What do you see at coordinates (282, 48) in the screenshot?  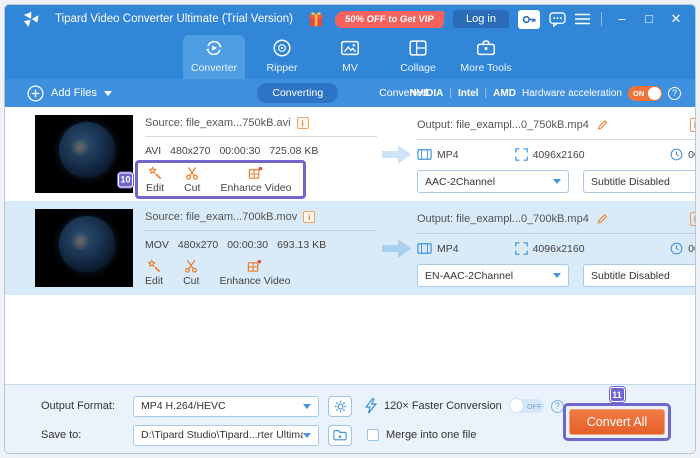 I see `disc-icon` at bounding box center [282, 48].